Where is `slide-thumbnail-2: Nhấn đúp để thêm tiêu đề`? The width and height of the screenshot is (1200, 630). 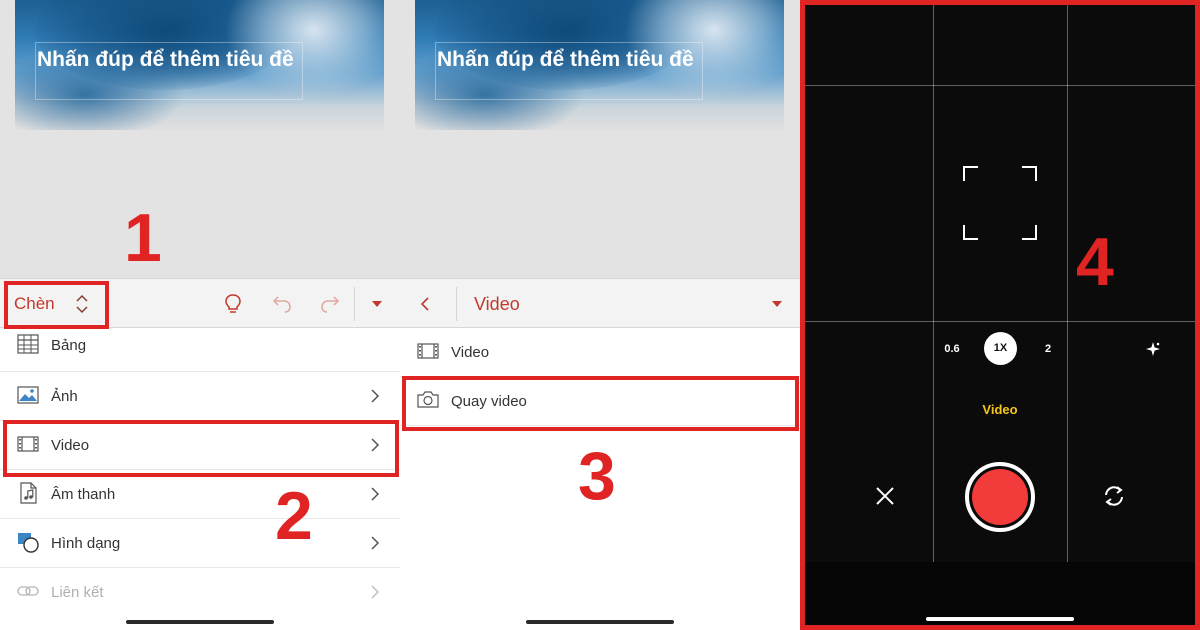 slide-thumbnail-2: Nhấn đúp để thêm tiêu đề is located at coordinates (599, 65).